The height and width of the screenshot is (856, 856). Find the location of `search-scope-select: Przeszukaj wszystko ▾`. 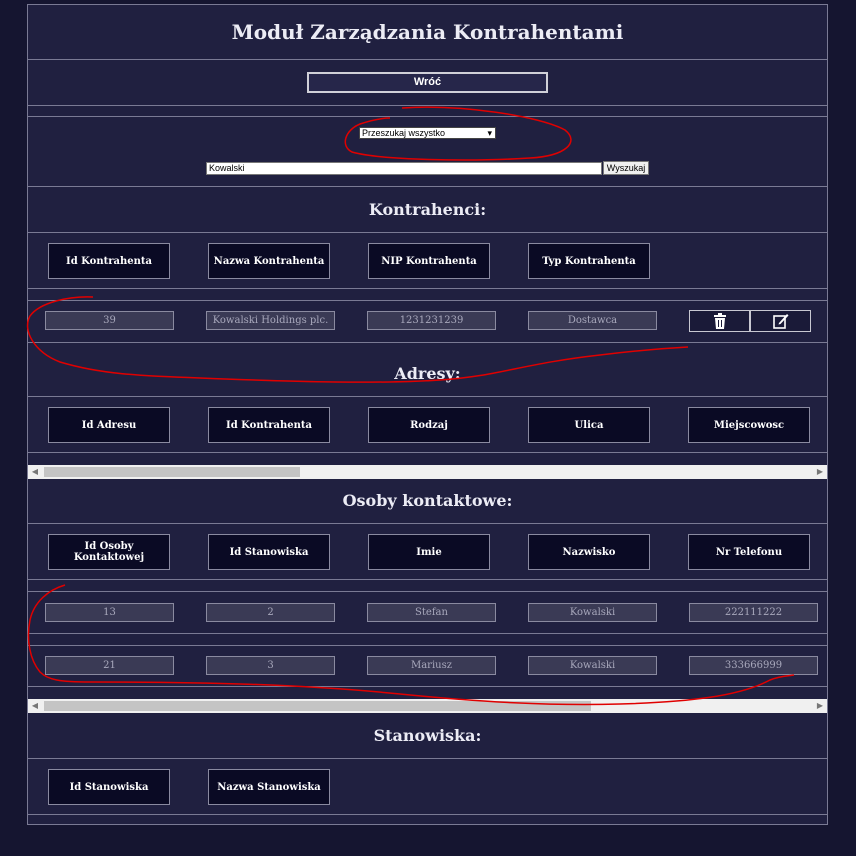

search-scope-select: Przeszukaj wszystko ▾ is located at coordinates (427, 133).